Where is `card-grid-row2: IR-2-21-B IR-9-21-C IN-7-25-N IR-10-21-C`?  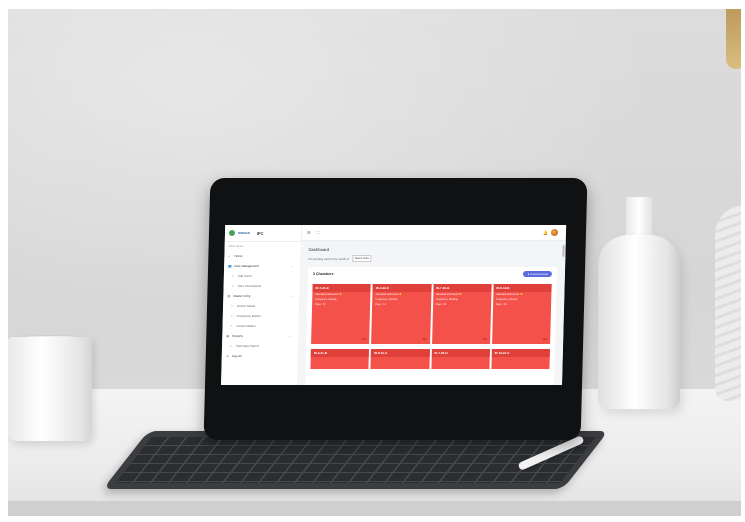
card-grid-row2: IR-2-21-B IR-9-21-C IN-7-25-N IR-10-21-C is located at coordinates (430, 359).